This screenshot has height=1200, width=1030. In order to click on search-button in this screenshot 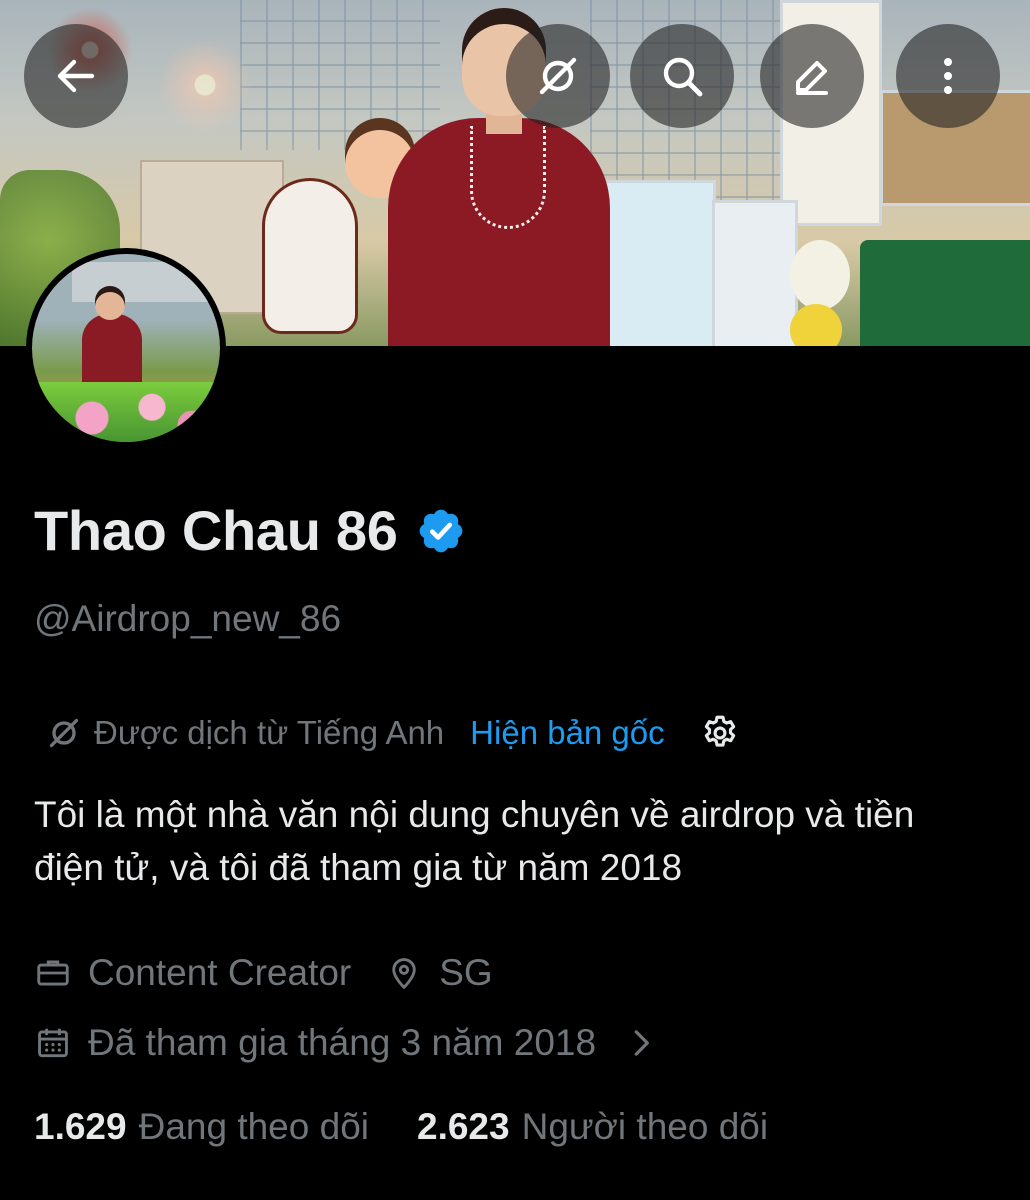, I will do `click(682, 76)`.